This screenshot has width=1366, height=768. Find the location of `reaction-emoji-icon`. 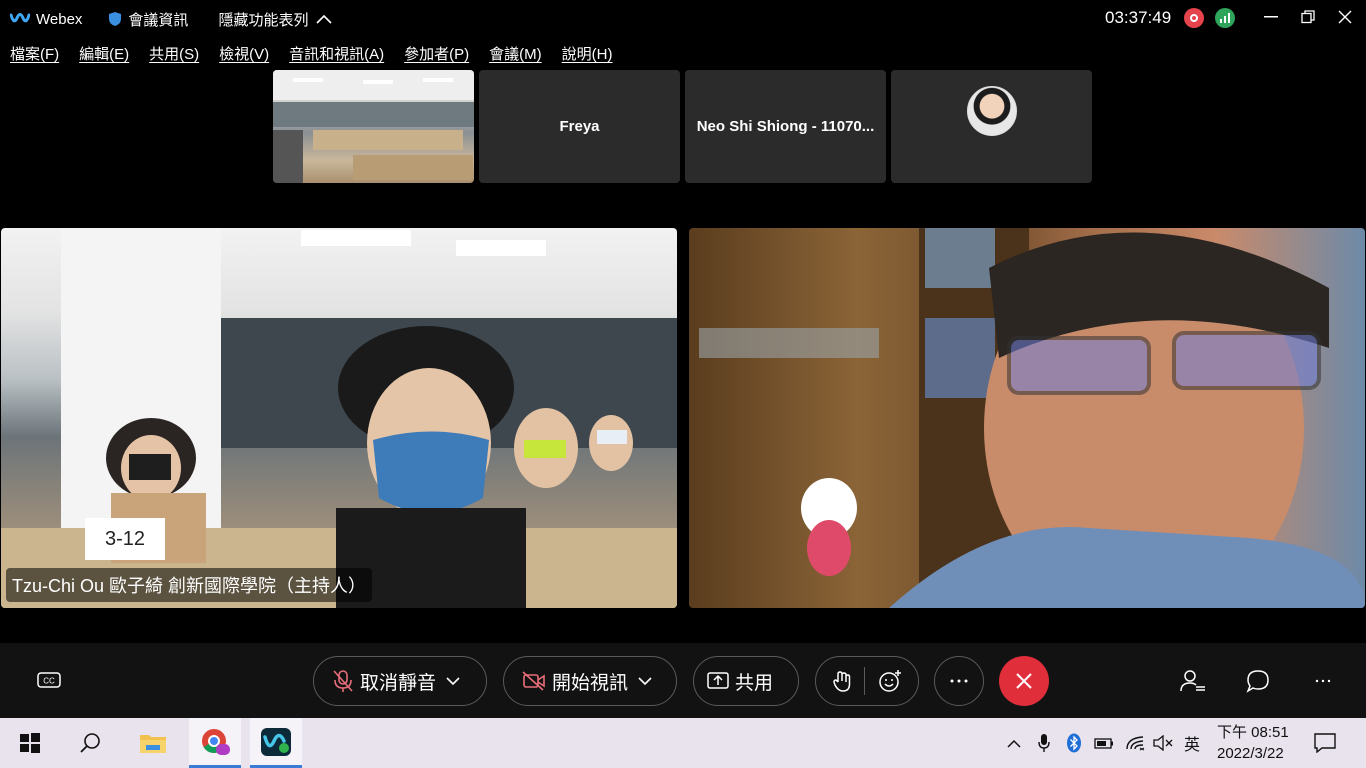

reaction-emoji-icon is located at coordinates (890, 681).